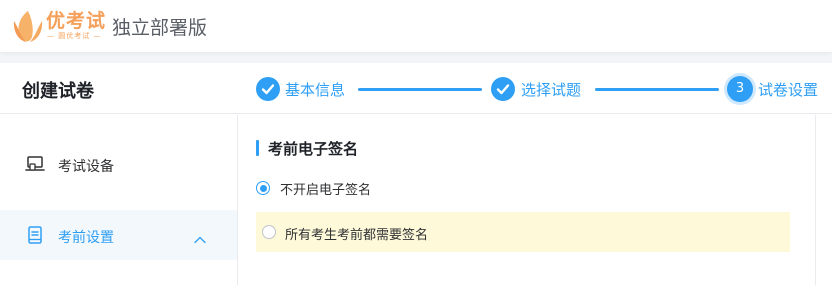 This screenshot has height=285, width=832. I want to click on sidebar-item-exam-device: 考试设备, so click(118, 164).